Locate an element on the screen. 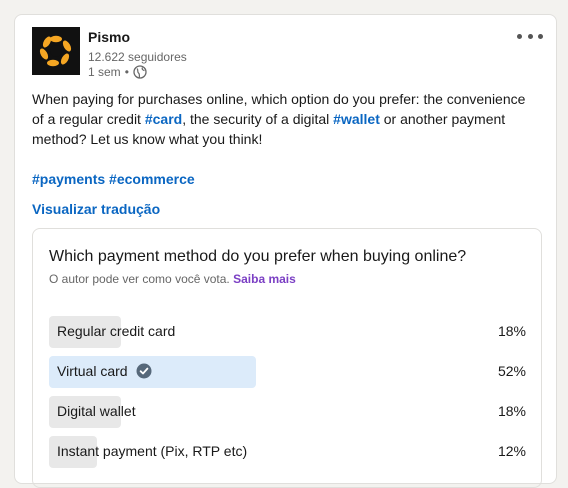  poll-option-text: Virtual card is located at coordinates (92, 371).